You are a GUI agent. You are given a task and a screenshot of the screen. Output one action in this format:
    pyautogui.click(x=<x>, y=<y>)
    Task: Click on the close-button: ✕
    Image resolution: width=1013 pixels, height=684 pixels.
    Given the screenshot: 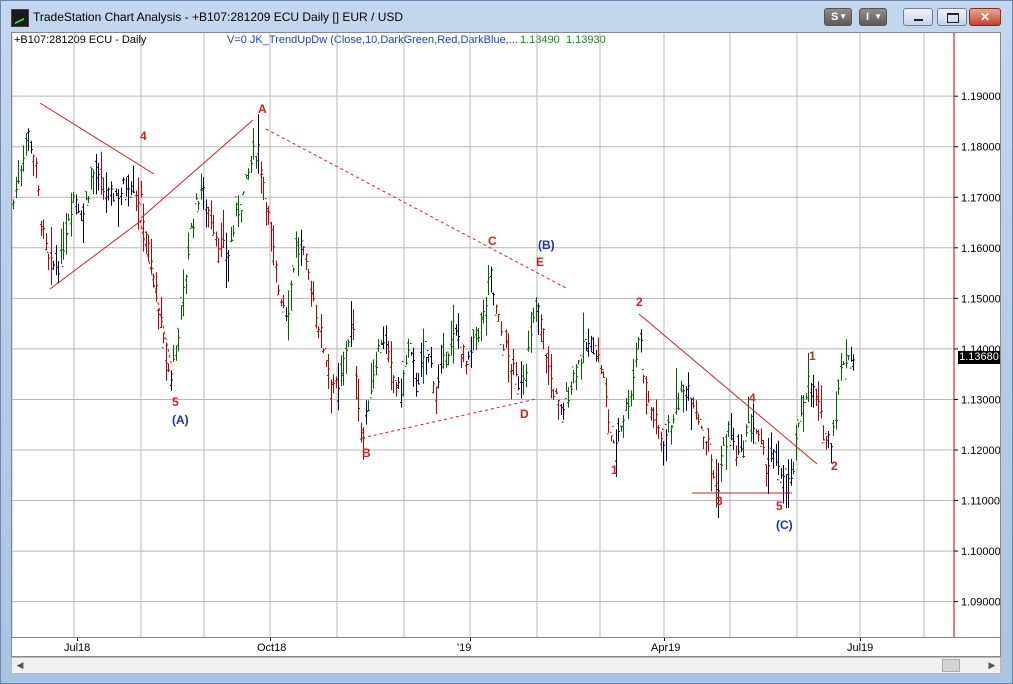 What is the action you would take?
    pyautogui.click(x=985, y=17)
    